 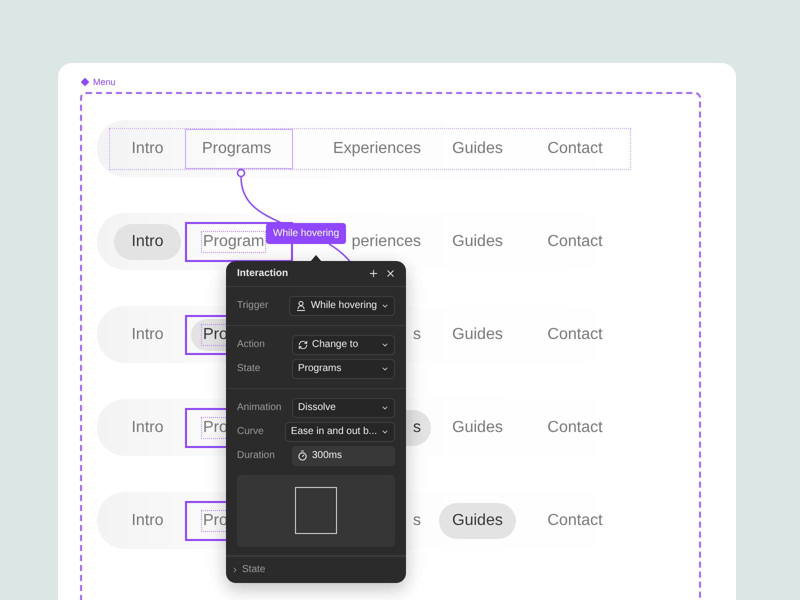 I want to click on nav-item: Programs, so click(x=237, y=149).